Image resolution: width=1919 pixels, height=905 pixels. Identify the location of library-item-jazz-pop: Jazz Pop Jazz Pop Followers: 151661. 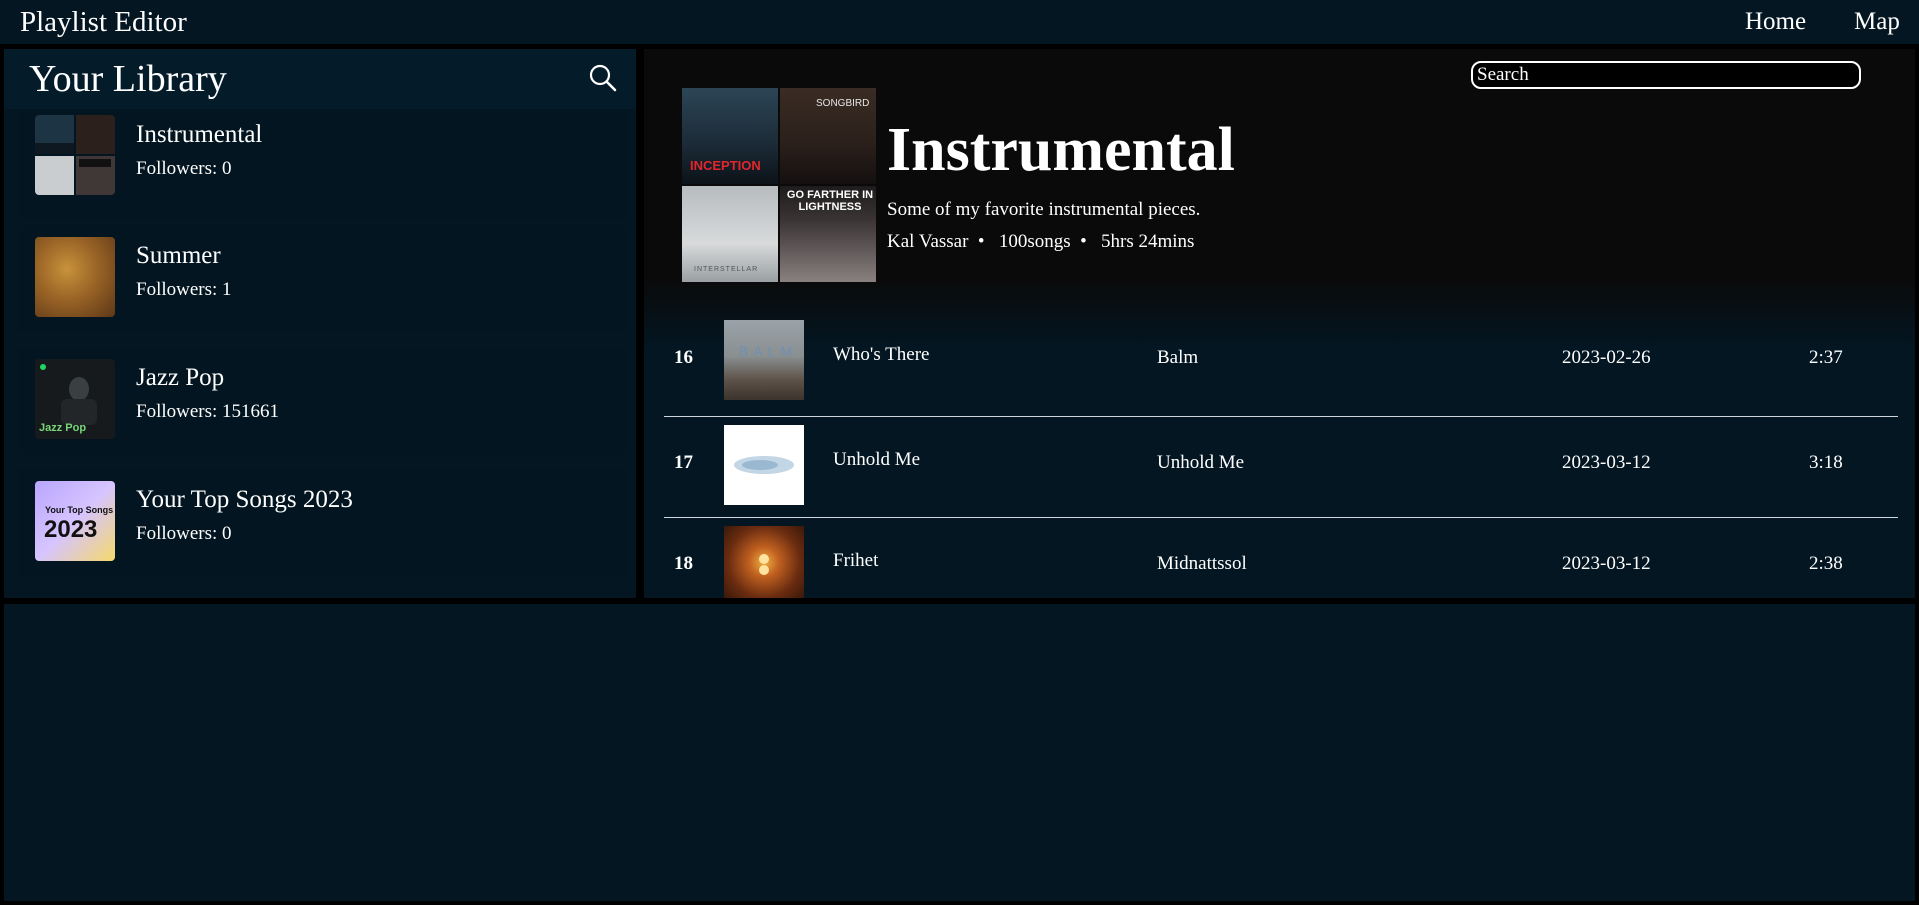
(322, 401).